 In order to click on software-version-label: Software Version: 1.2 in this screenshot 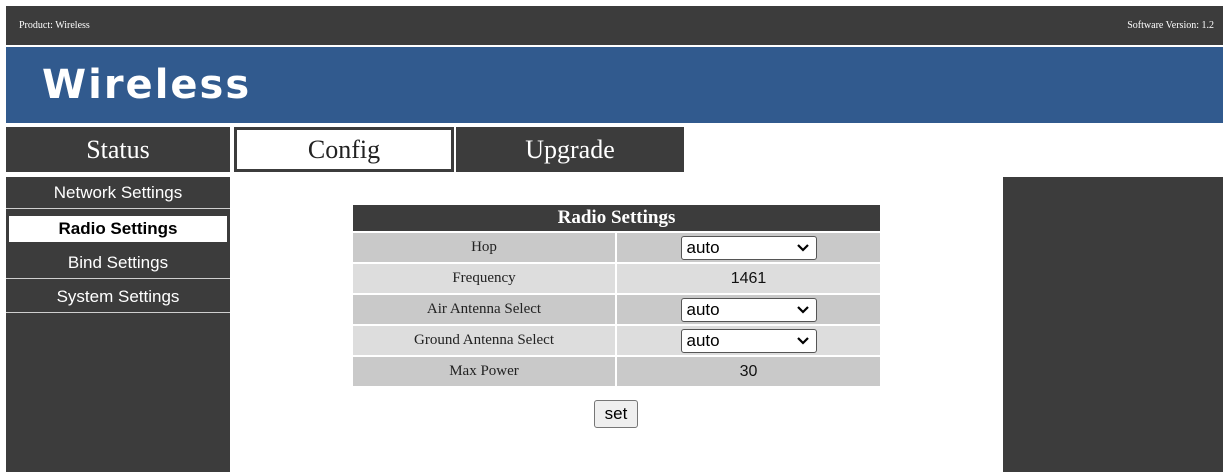, I will do `click(1170, 25)`.